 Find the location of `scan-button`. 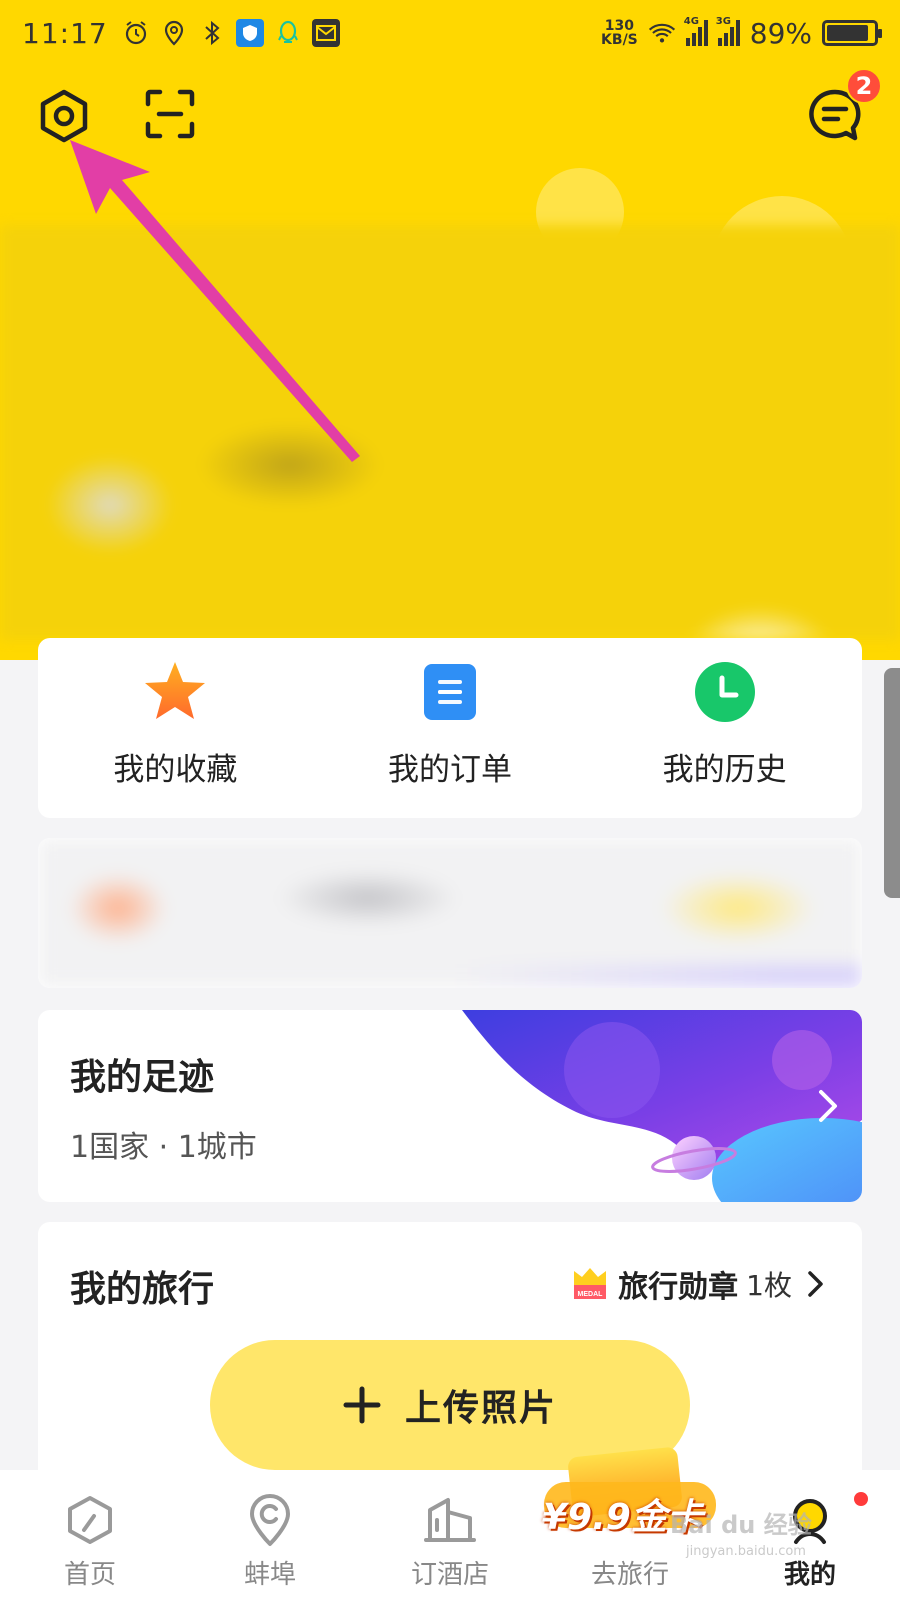

scan-button is located at coordinates (170, 114).